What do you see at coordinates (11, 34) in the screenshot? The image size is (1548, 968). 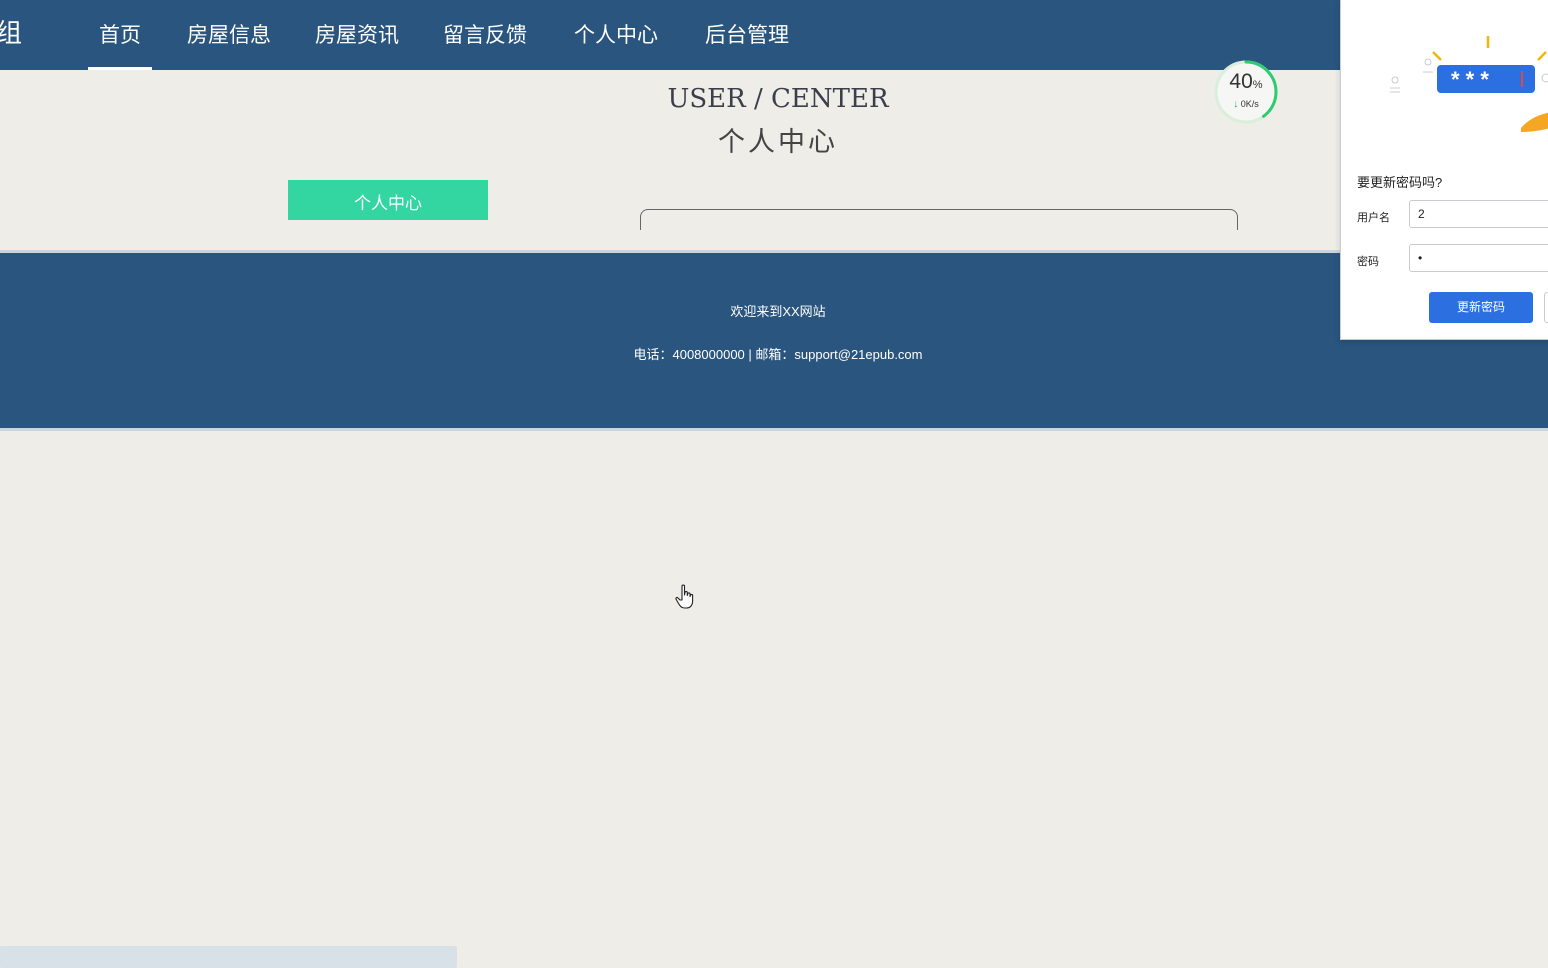 I see `site-logo-text: 组` at bounding box center [11, 34].